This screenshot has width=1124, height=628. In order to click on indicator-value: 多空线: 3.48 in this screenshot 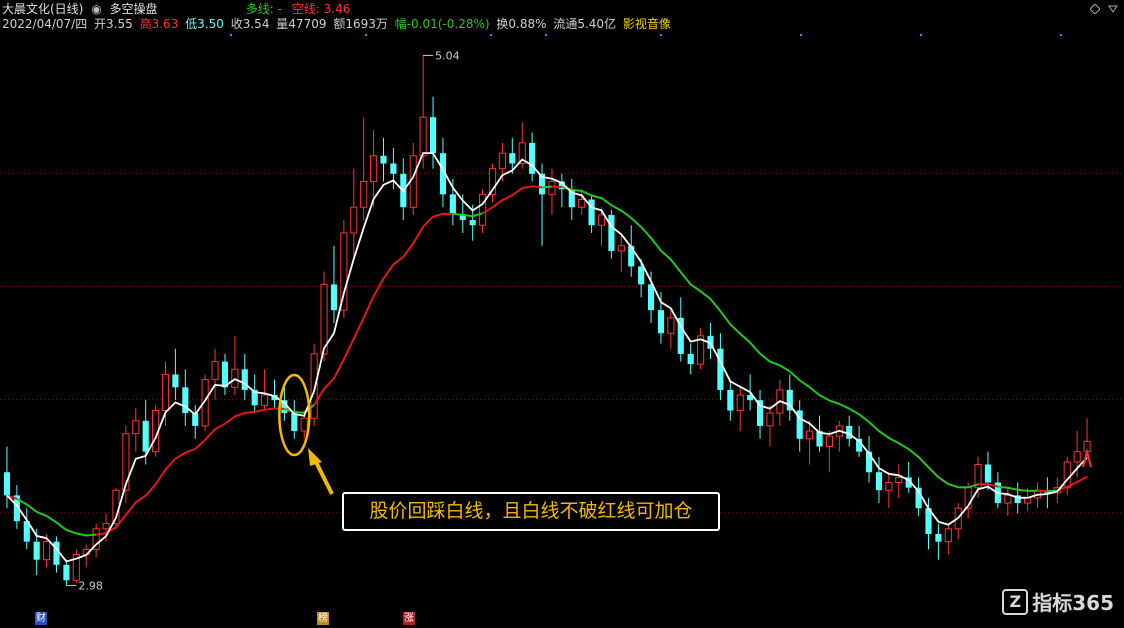, I will do `click(200, 9)`.